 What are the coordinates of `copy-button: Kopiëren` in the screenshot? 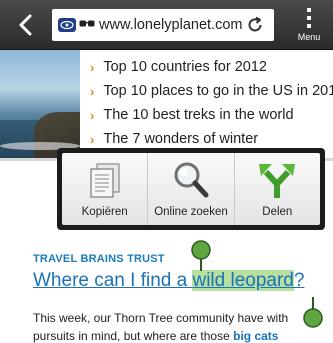 It's located at (104, 189).